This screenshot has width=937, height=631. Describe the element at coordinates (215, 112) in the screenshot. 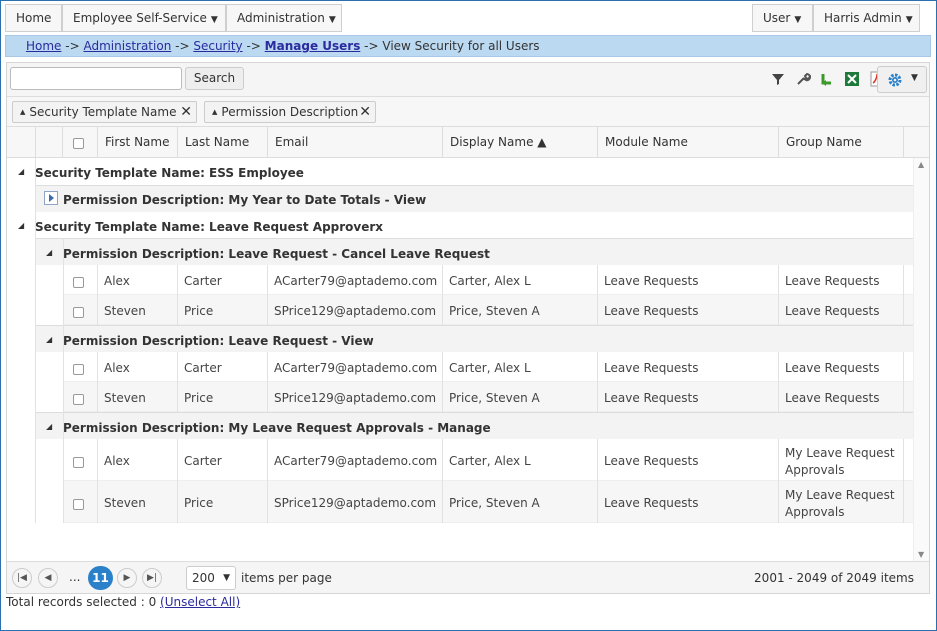

I see `sort-asc-icon: ▲` at that location.